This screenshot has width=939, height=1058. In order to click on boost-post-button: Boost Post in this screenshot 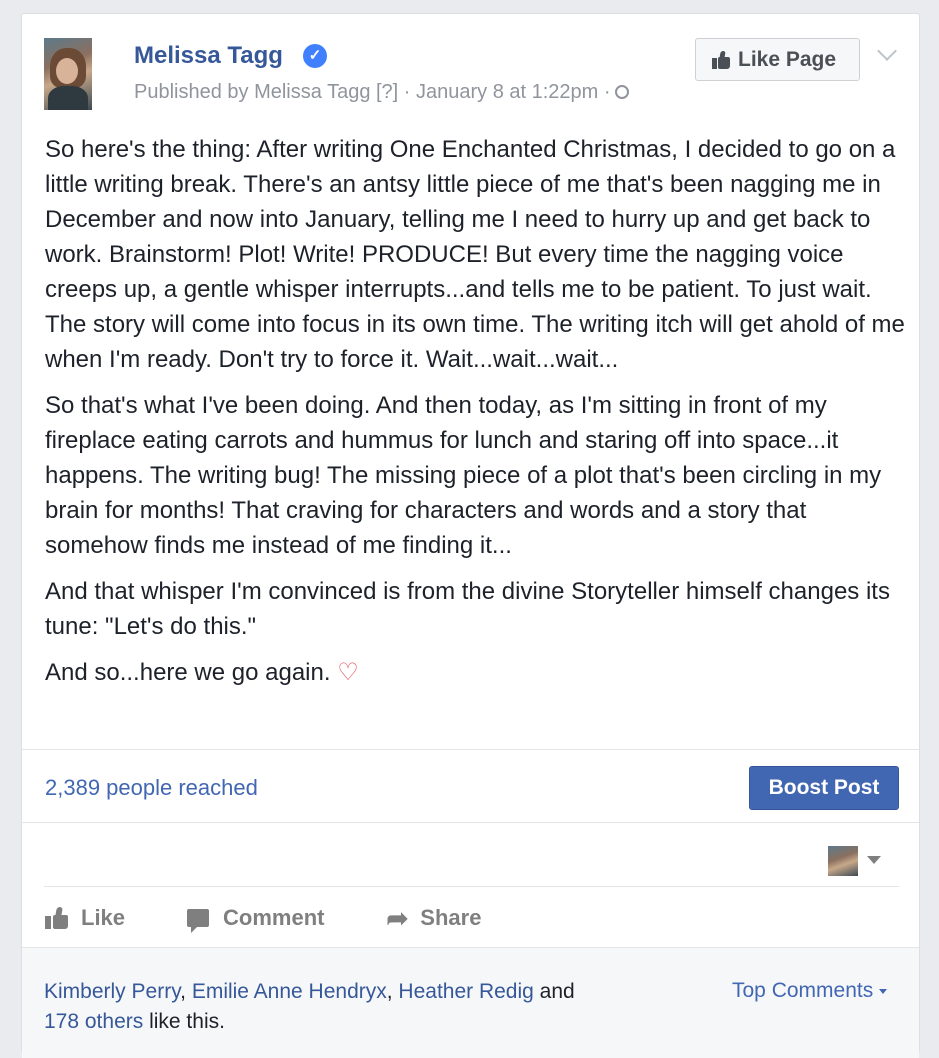, I will do `click(824, 788)`.